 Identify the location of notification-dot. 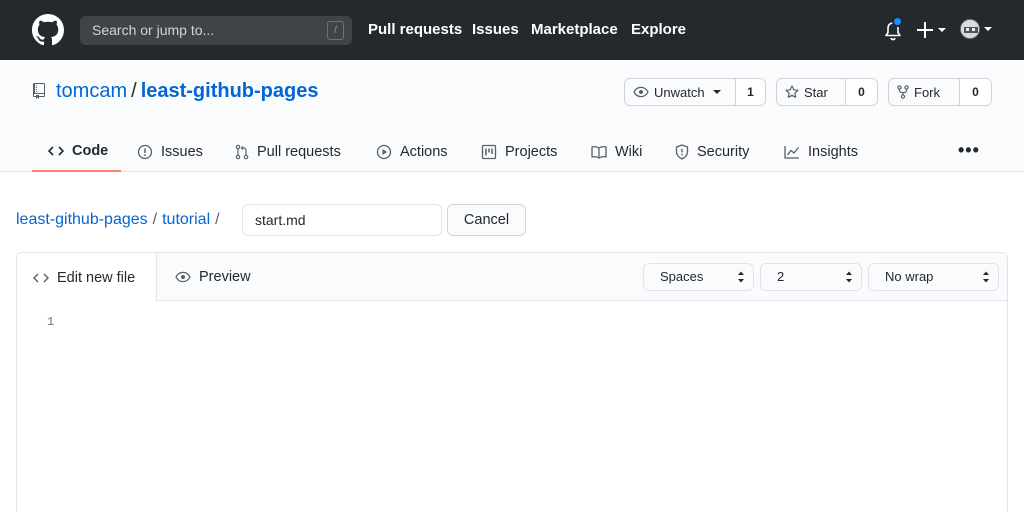
(897, 21).